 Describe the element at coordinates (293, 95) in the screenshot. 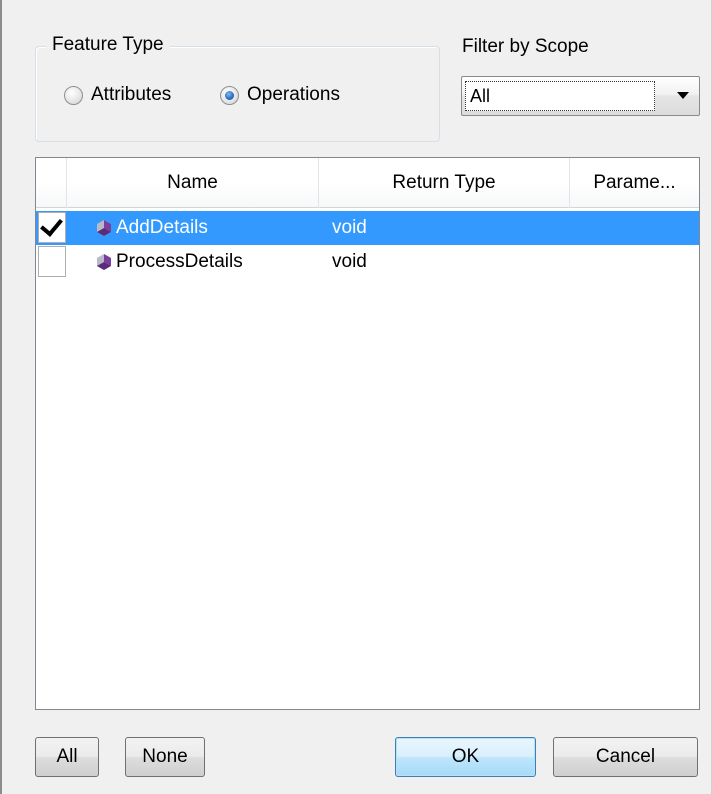

I see `operations-radio-label: Operations` at that location.